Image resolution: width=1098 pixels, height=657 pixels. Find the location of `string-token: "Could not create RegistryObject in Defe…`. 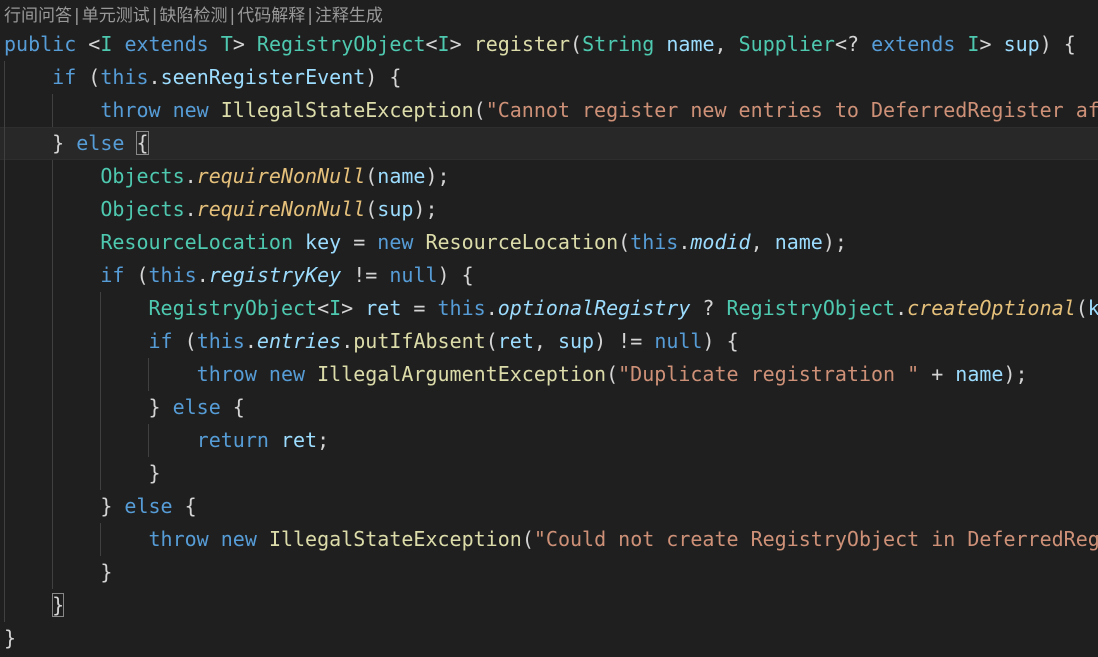

string-token: "Could not create RegistryObject in Defe… is located at coordinates (815, 539).